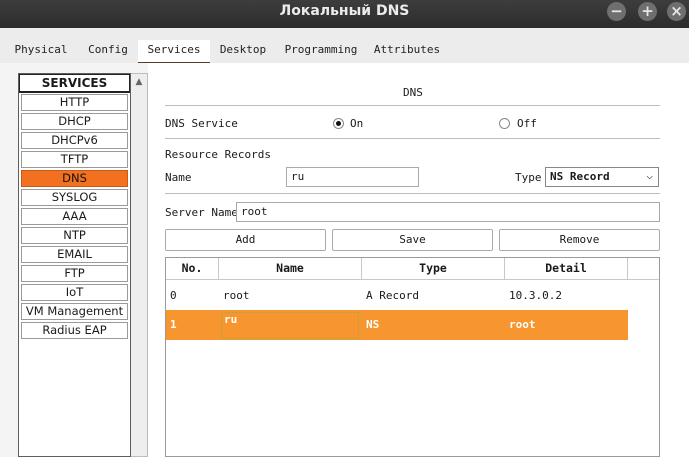  I want to click on cell-detail: 10.3.0.2, so click(535, 295).